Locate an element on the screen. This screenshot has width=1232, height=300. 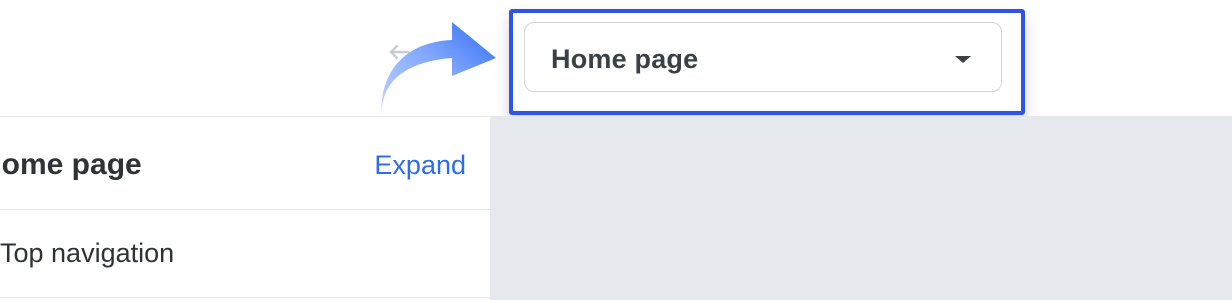
expand-link: Expand is located at coordinates (420, 165).